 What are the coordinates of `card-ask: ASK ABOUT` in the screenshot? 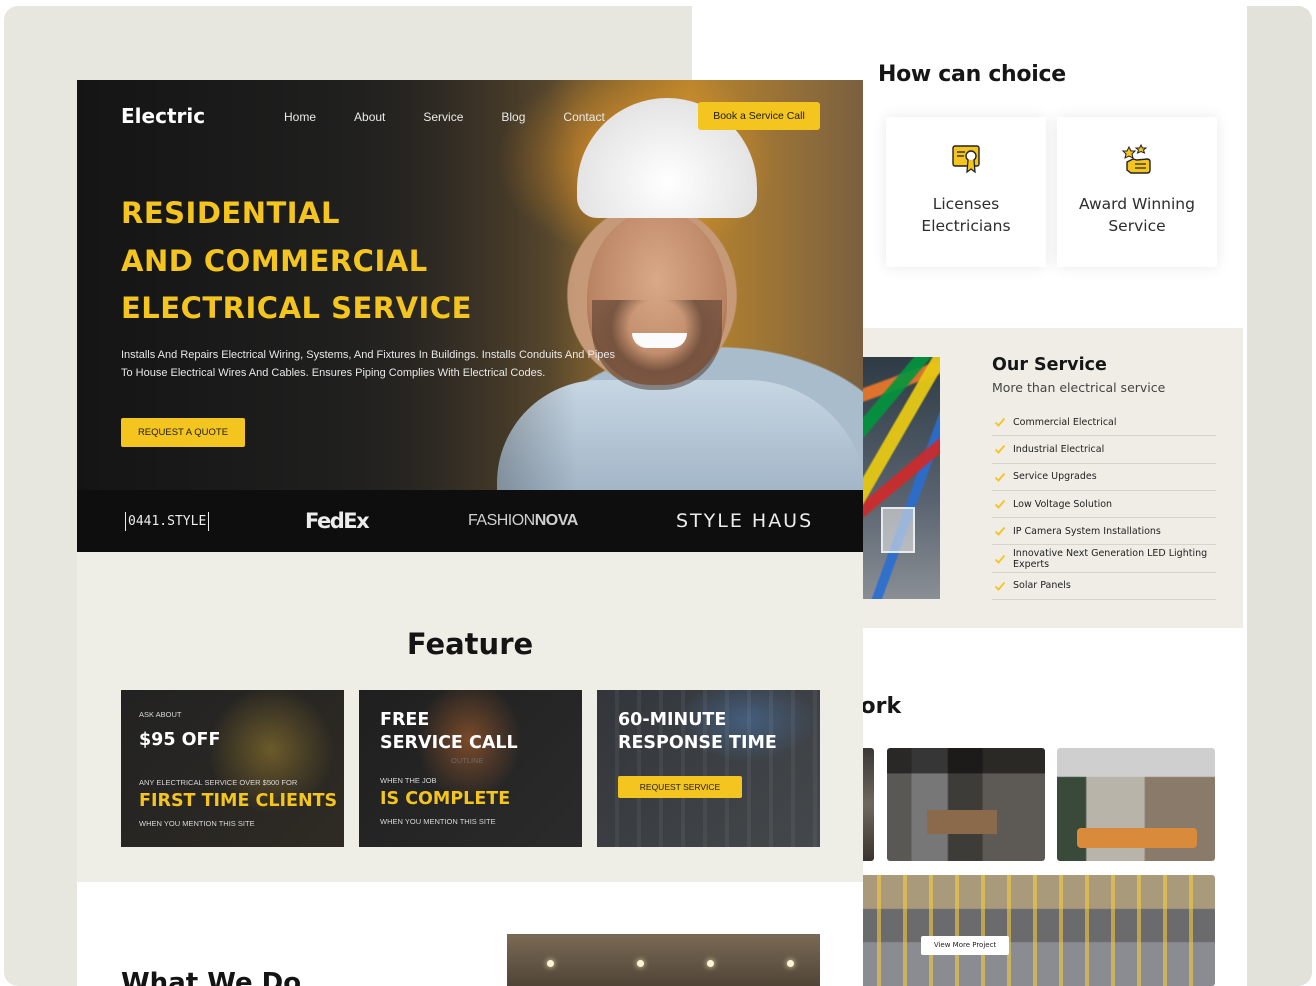 It's located at (160, 714).